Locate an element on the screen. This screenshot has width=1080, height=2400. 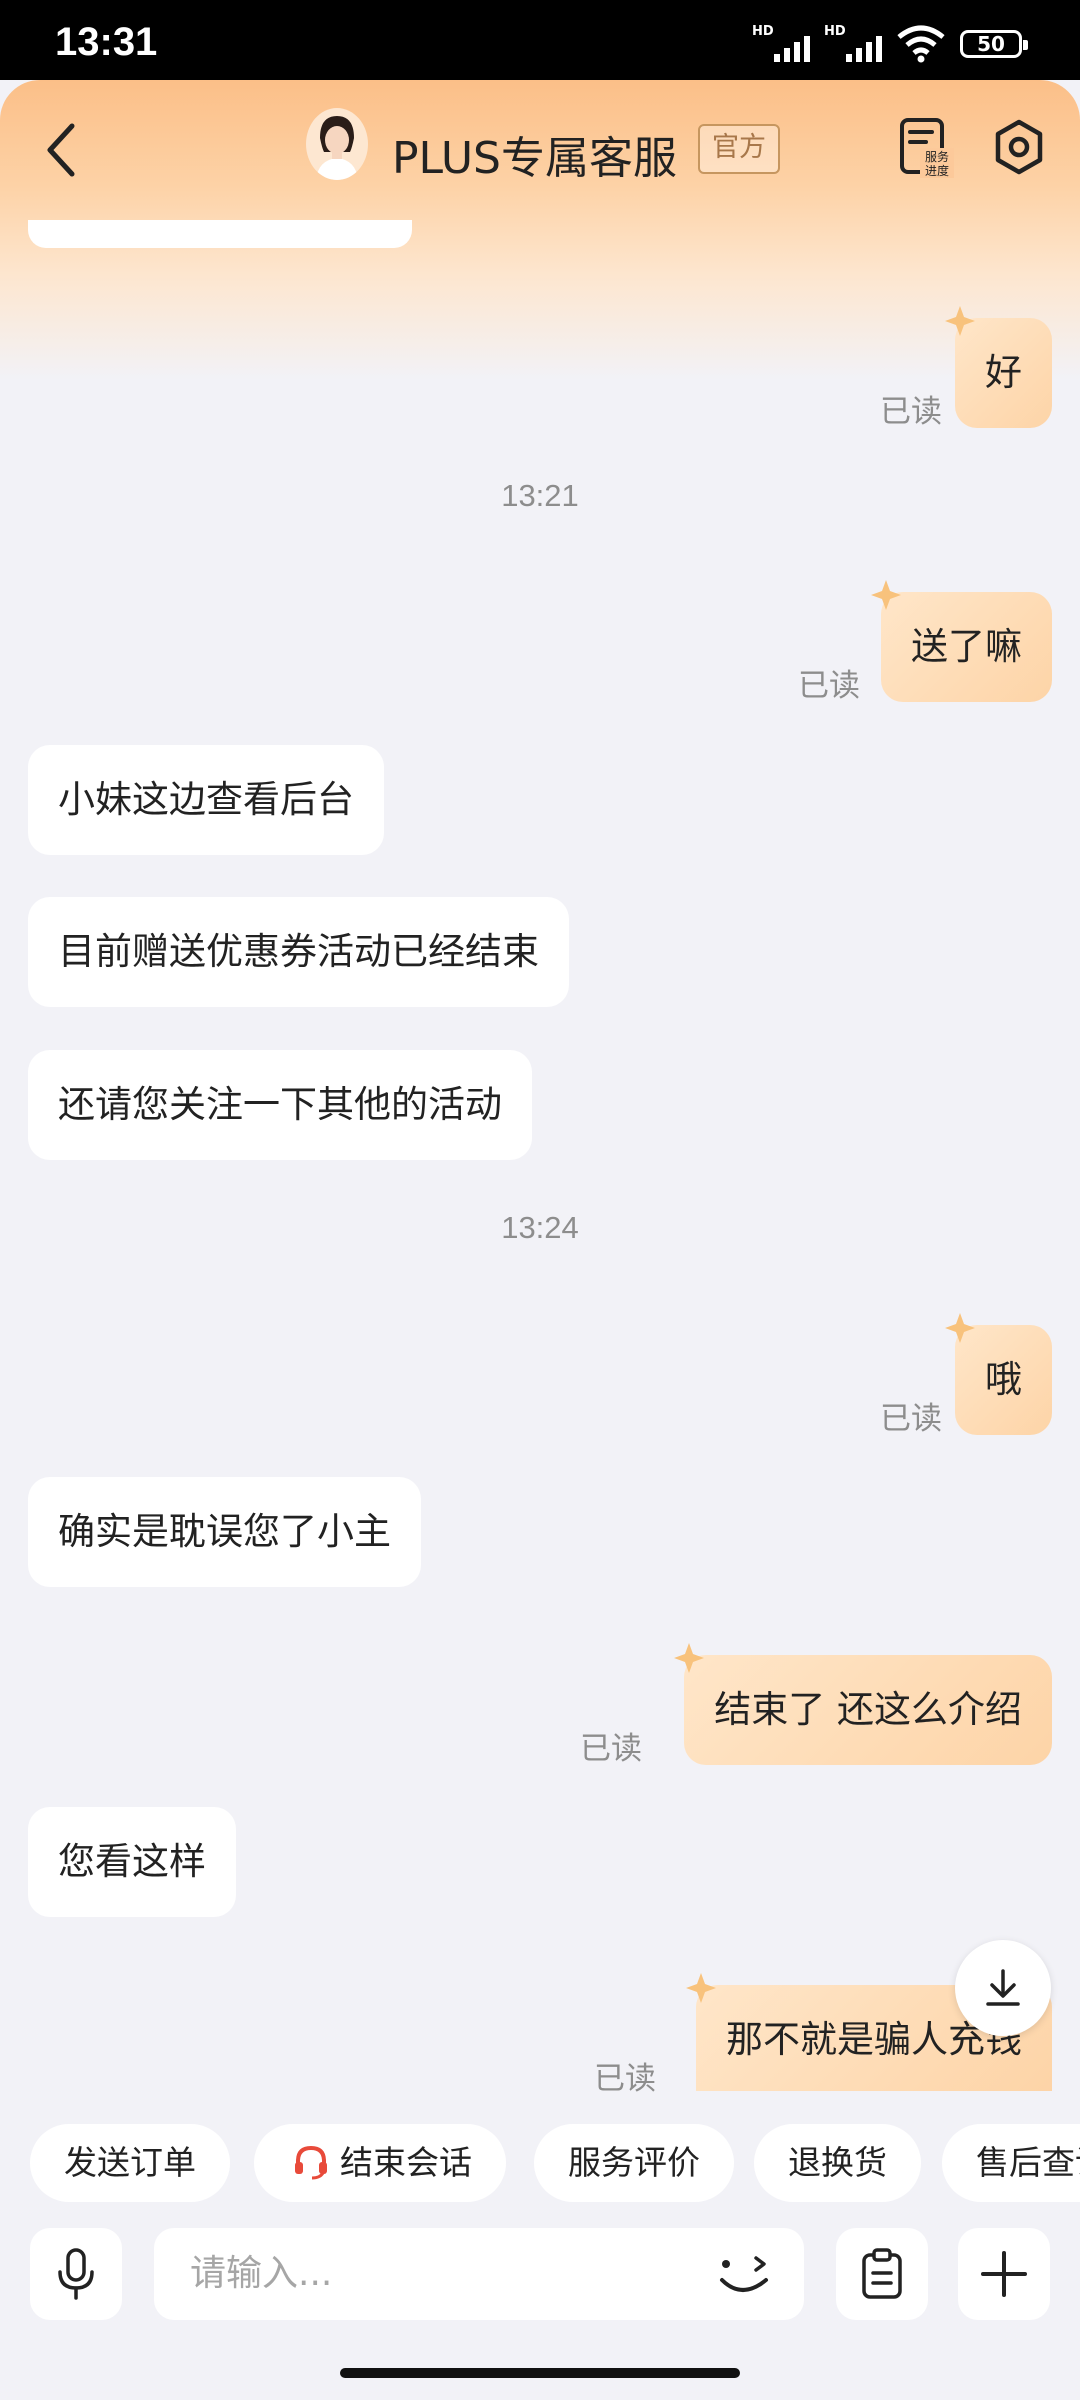
chip-label: 服务评价 is located at coordinates (634, 2162).